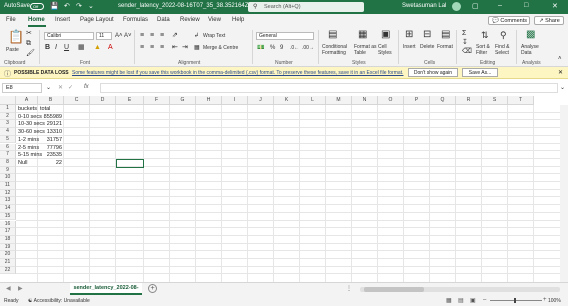  I want to click on column-header-k: K, so click(287, 100).